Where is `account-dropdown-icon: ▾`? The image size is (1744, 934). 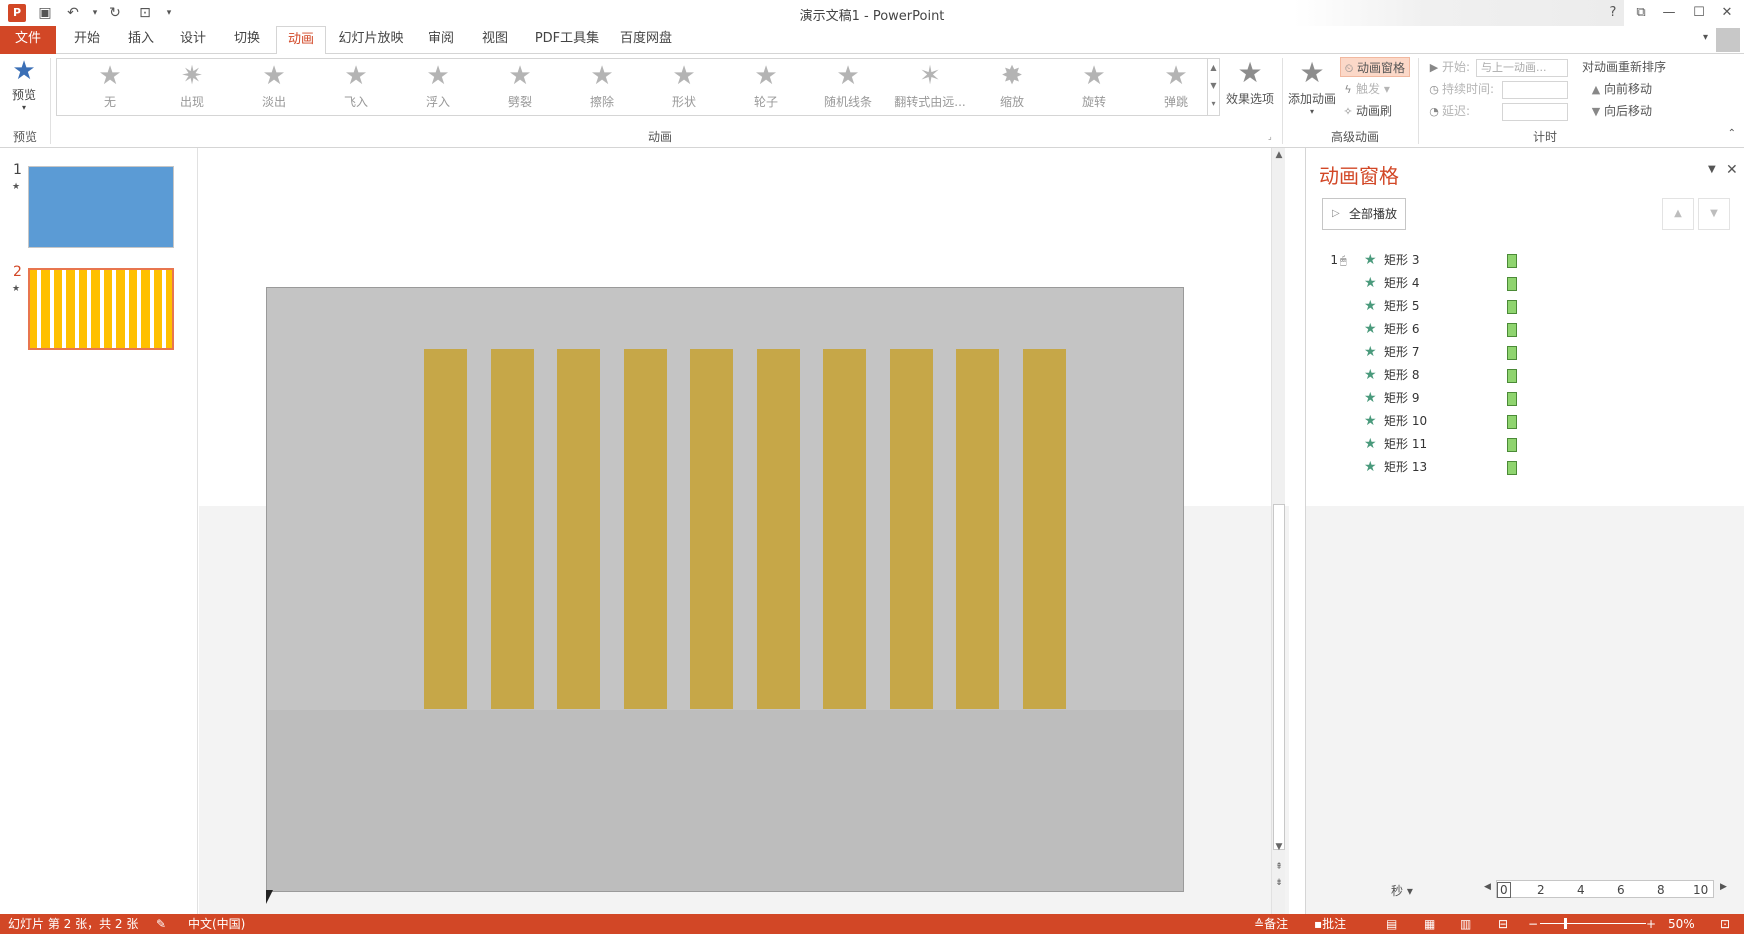
account-dropdown-icon: ▾ is located at coordinates (1705, 37).